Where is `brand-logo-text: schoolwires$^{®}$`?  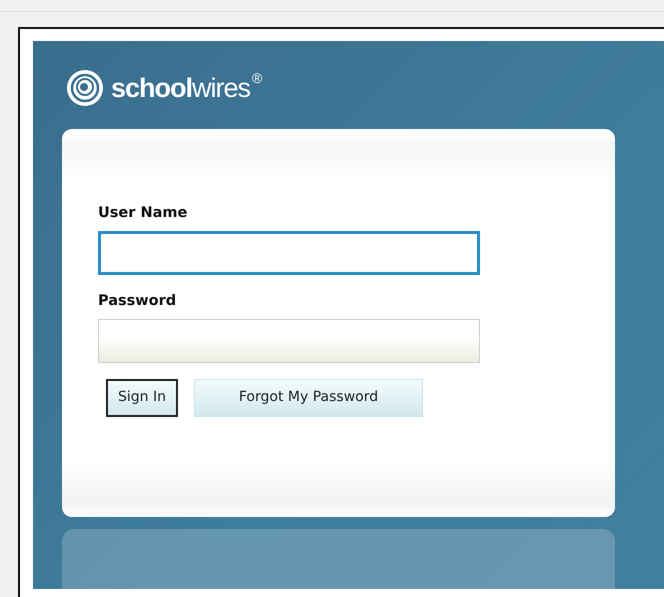 brand-logo-text: schoolwires$^{®}$ is located at coordinates (186, 88).